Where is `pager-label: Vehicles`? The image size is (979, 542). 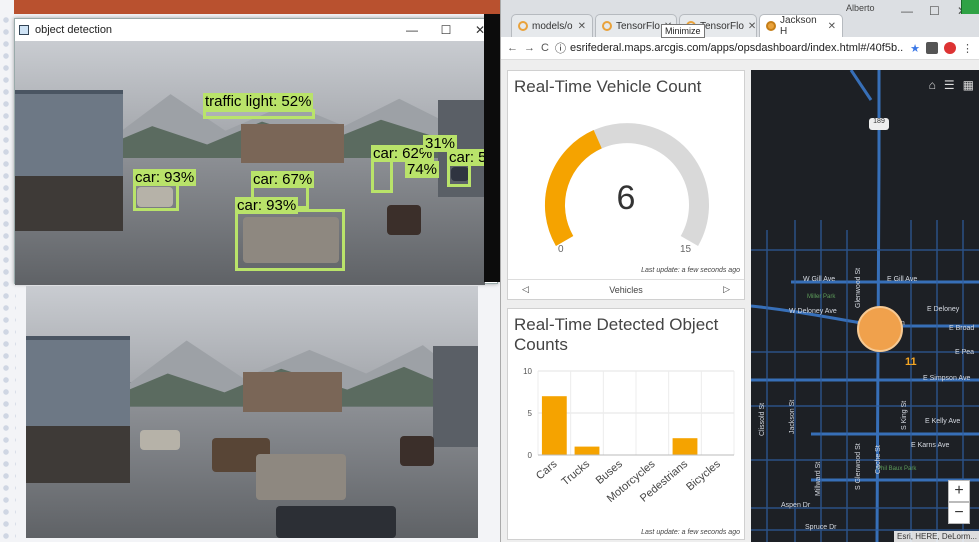
pager-label: Vehicles is located at coordinates (626, 289).